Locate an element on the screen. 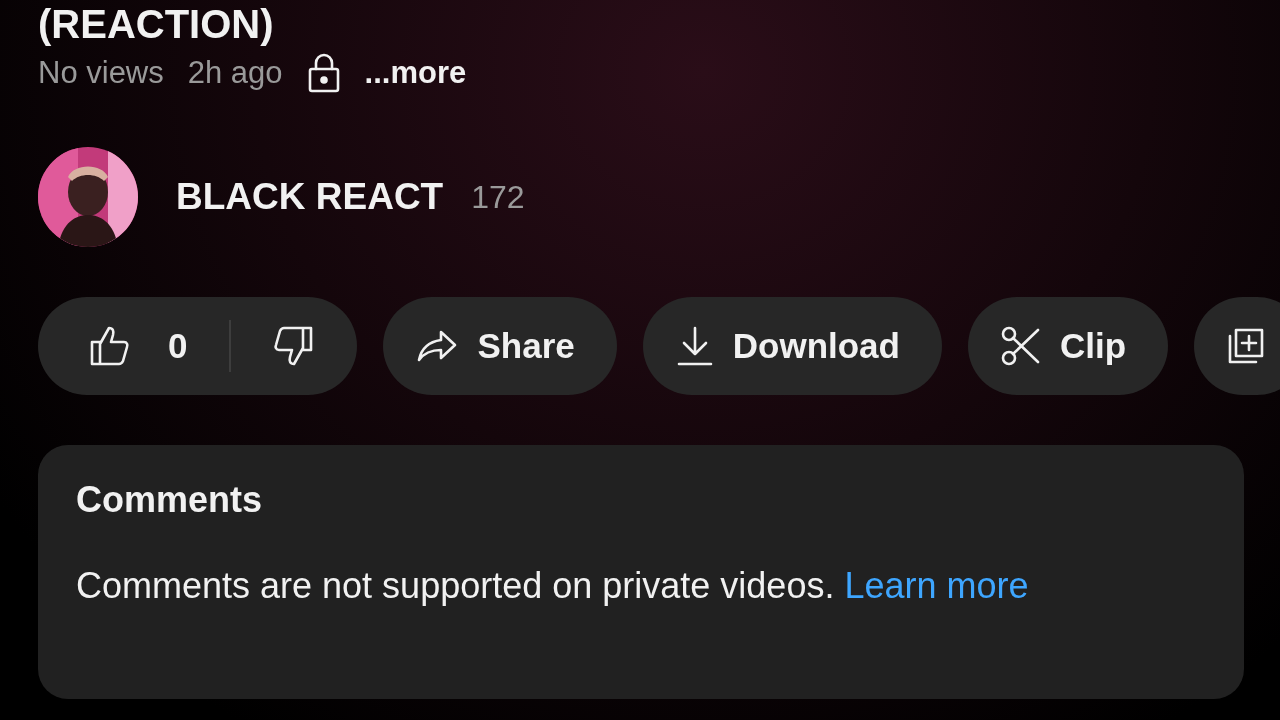 This screenshot has height=720, width=1280. save-button is located at coordinates (1237, 346).